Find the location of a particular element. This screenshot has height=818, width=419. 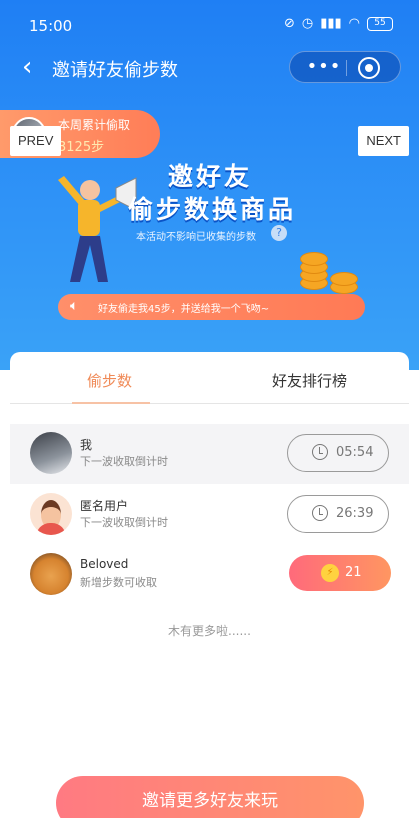

tab-bar: 偷步数 好友排行榜 is located at coordinates (209, 378).